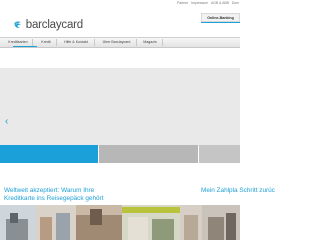 Image resolution: width=320 pixels, height=245 pixels. Describe the element at coordinates (220, 17) in the screenshot. I see `online-banking-button: Online-Banking` at that location.